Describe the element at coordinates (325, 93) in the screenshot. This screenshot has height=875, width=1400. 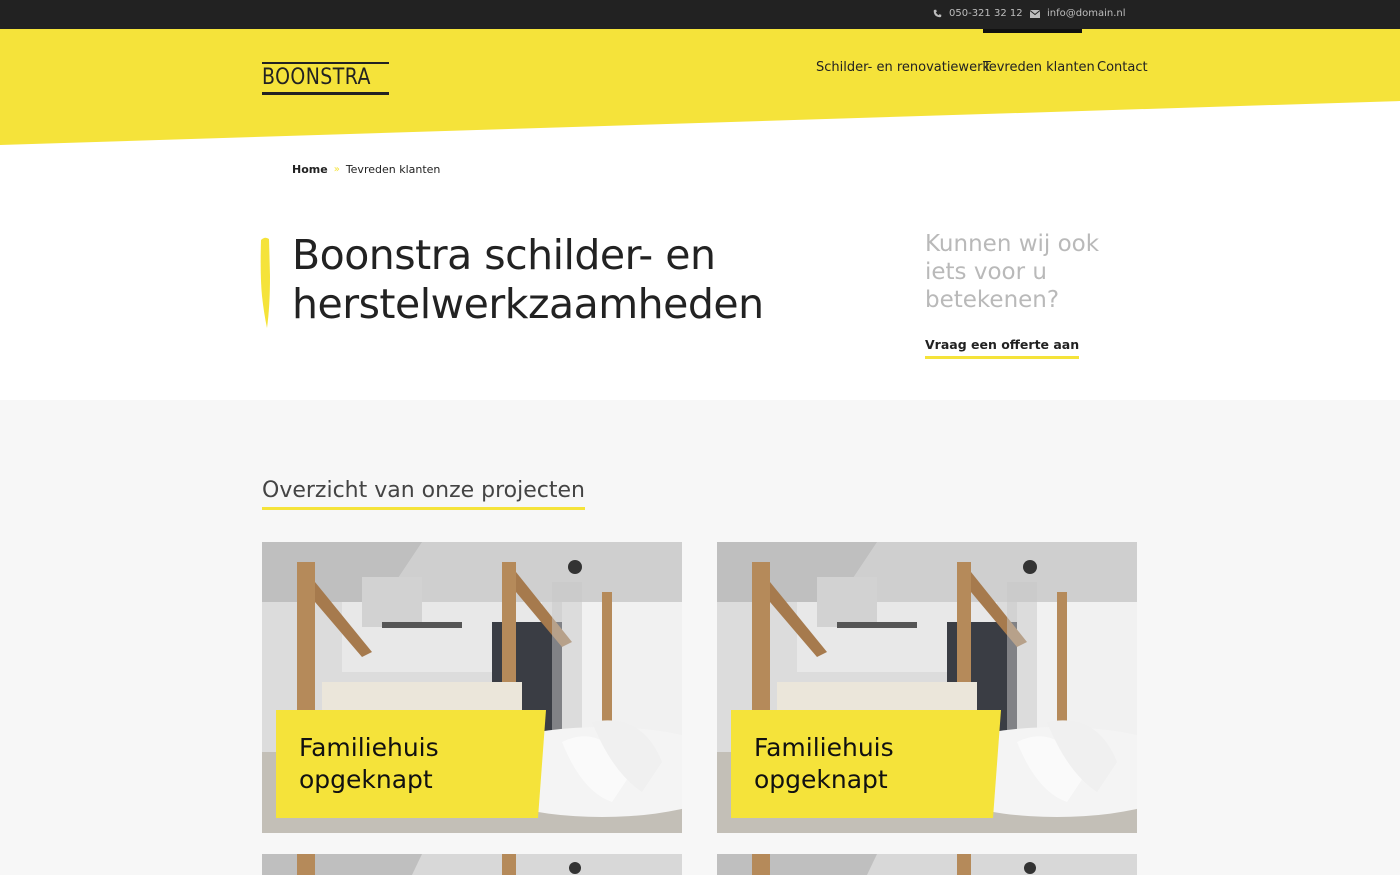
I see `logo-bottom-bar` at that location.